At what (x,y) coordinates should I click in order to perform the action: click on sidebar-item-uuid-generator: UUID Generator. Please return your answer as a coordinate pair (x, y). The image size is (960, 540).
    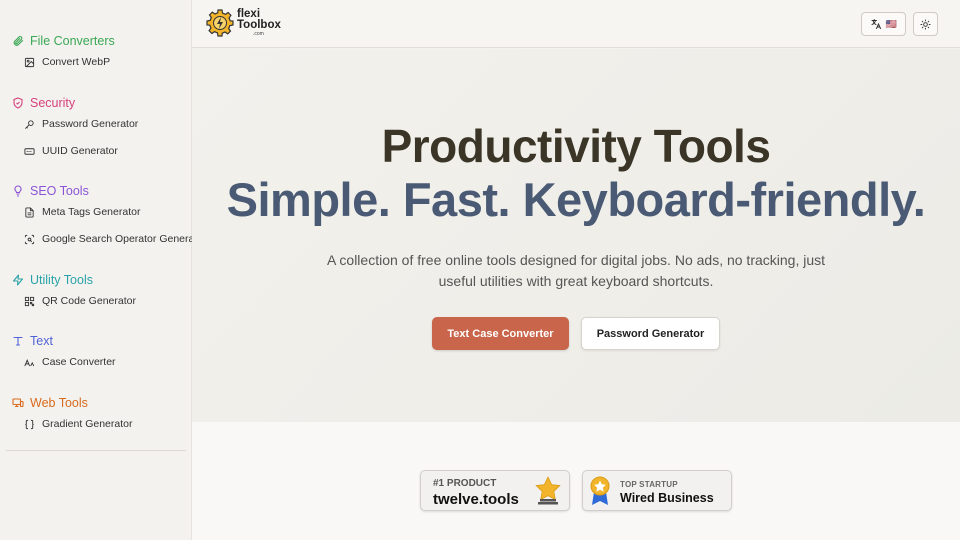
    Looking at the image, I should click on (108, 151).